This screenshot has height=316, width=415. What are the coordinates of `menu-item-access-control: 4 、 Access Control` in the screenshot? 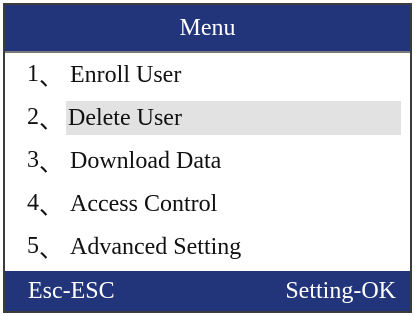 It's located at (207, 203).